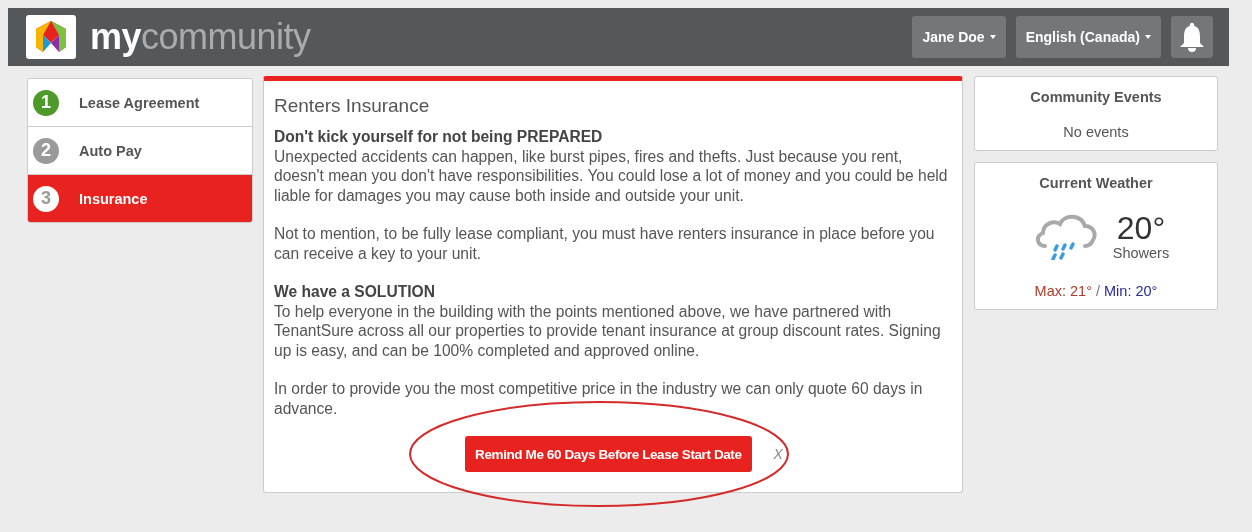  What do you see at coordinates (110, 150) in the screenshot?
I see `step-label: Auto Pay` at bounding box center [110, 150].